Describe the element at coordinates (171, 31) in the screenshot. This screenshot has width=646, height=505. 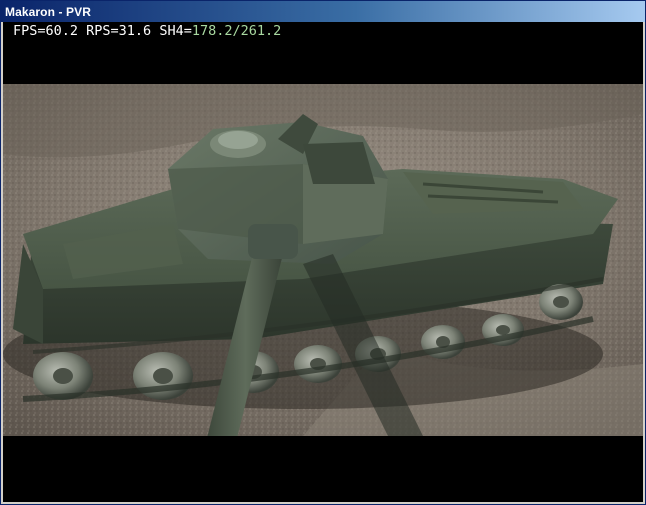
I see `sh4-label: SH4=` at that location.